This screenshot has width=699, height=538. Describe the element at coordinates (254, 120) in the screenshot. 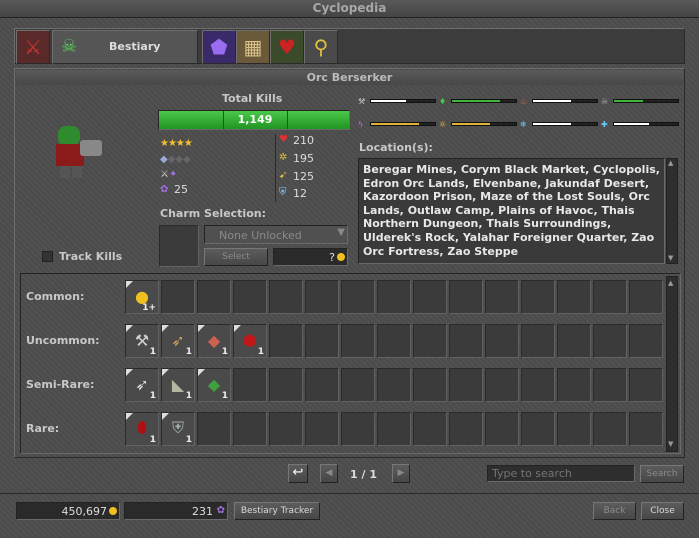

I see `kill-progress-bar: 1,149` at that location.